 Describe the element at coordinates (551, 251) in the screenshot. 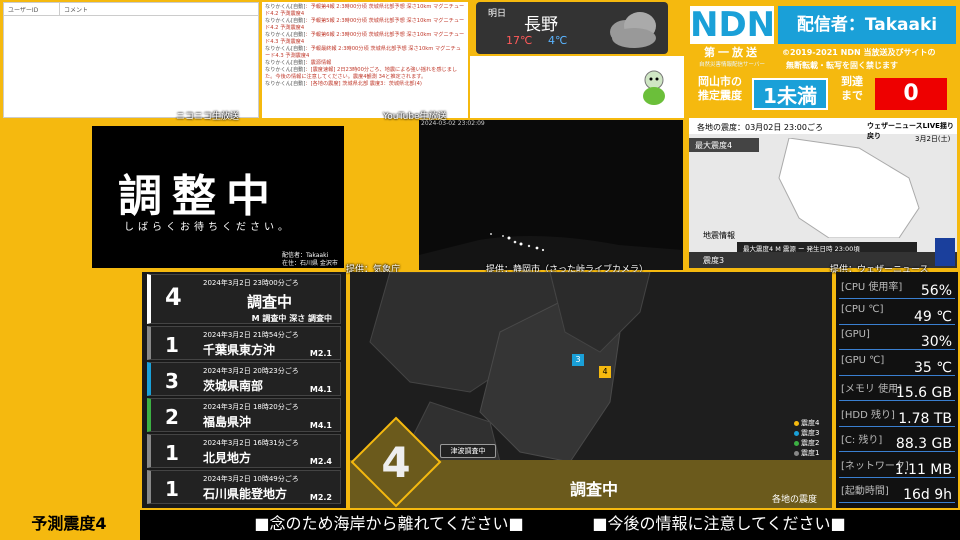

I see `night-lights` at that location.